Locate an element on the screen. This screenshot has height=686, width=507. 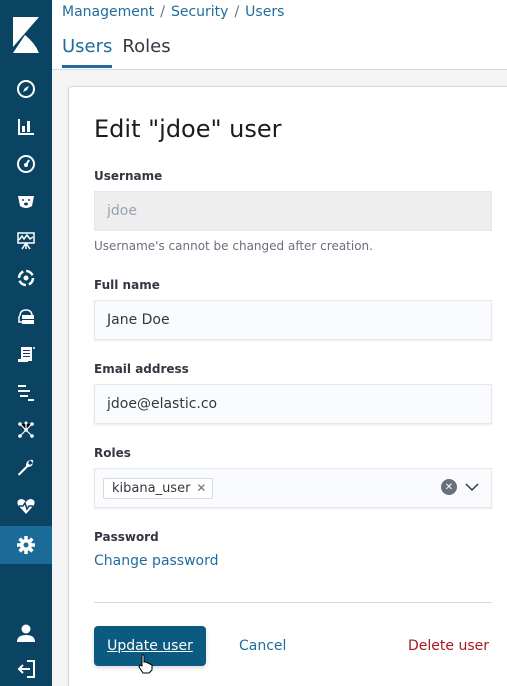
ml-icon is located at coordinates (26, 241).